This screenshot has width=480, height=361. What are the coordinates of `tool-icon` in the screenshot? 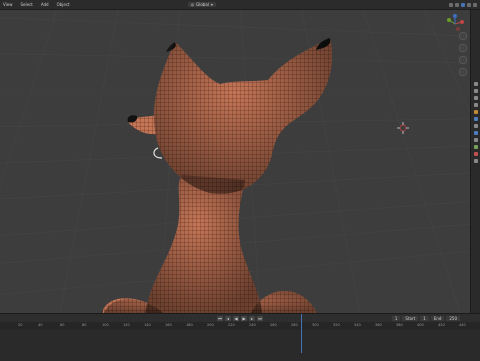 It's located at (475, 84).